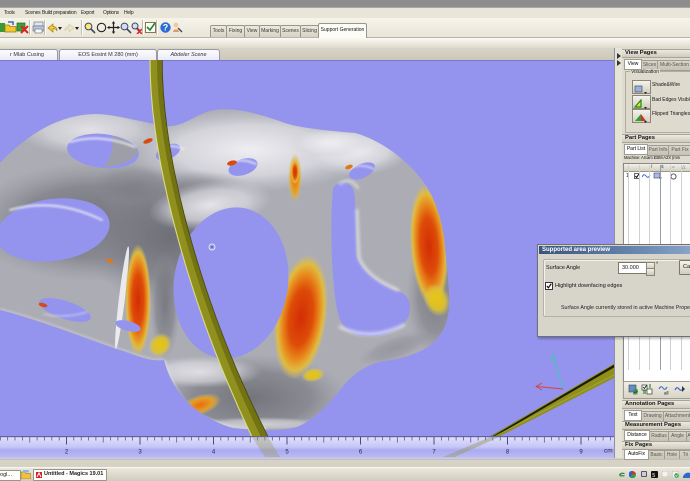 This screenshot has height=481, width=690. What do you see at coordinates (653, 474) in the screenshot?
I see `svg-text: 5` at bounding box center [653, 474].